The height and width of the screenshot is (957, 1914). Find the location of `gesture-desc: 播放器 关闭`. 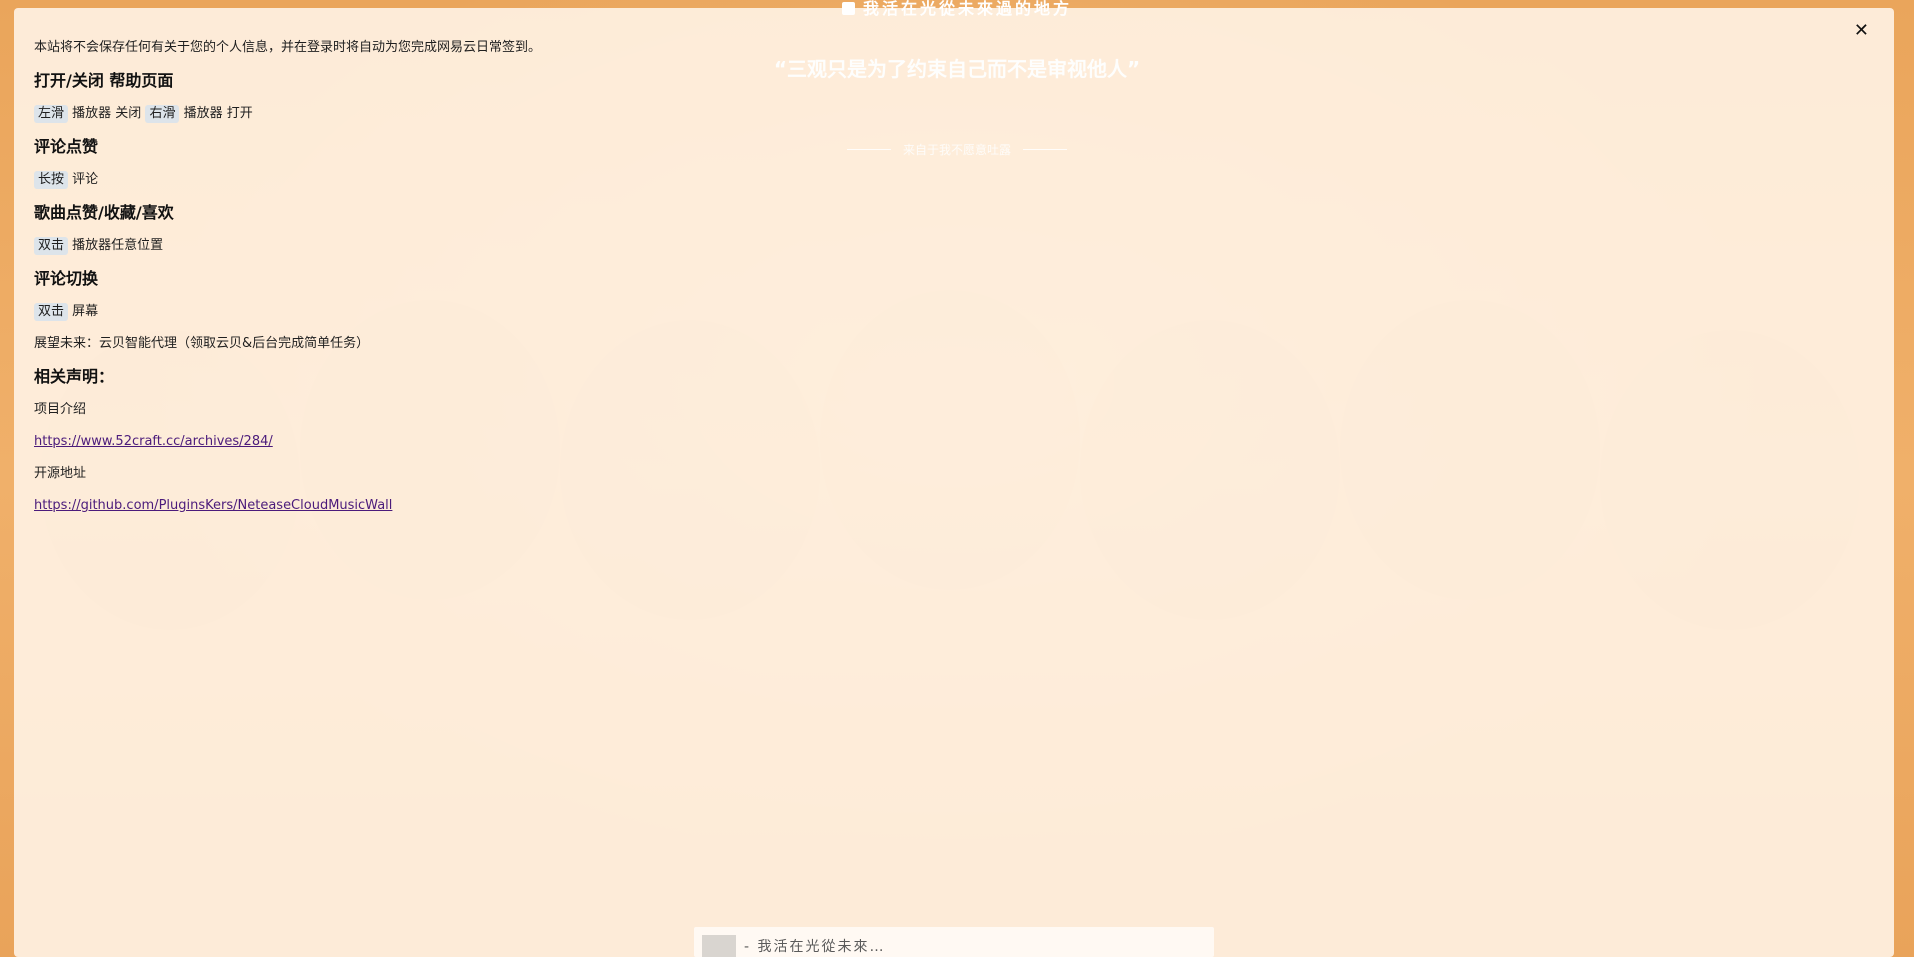

gesture-desc: 播放器 关闭 is located at coordinates (107, 113).